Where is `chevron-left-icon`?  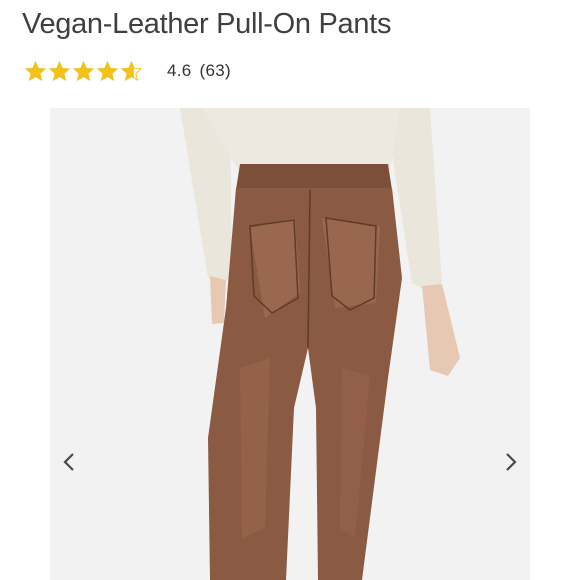
chevron-left-icon is located at coordinates (68, 462).